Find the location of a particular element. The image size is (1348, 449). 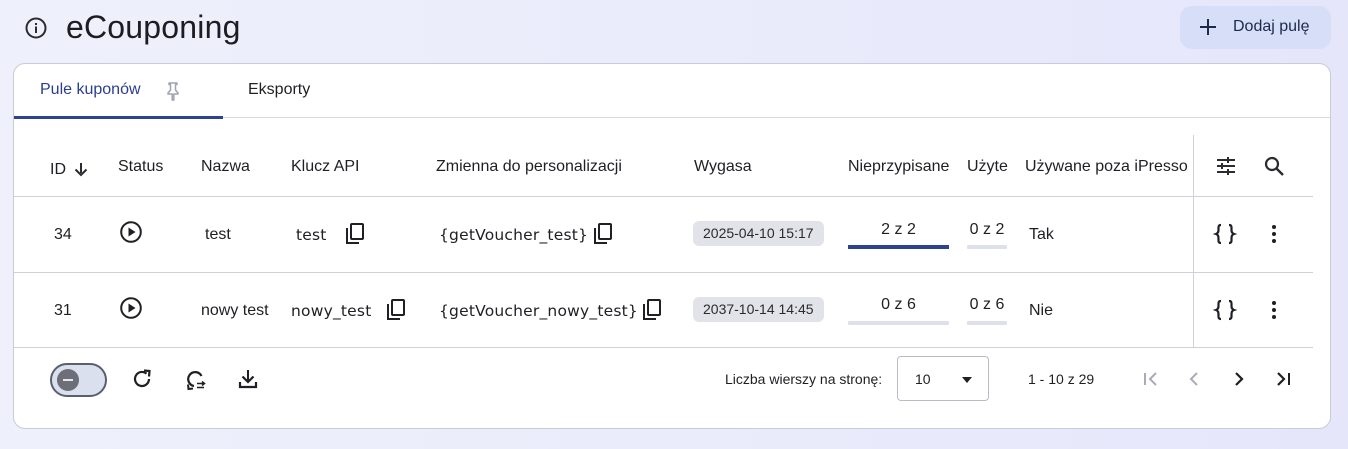

chevron-down-icon is located at coordinates (967, 380).